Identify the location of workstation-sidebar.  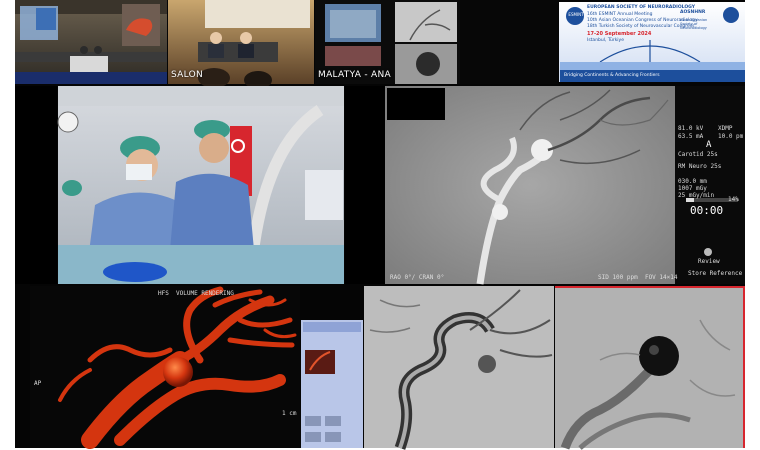
(332, 367).